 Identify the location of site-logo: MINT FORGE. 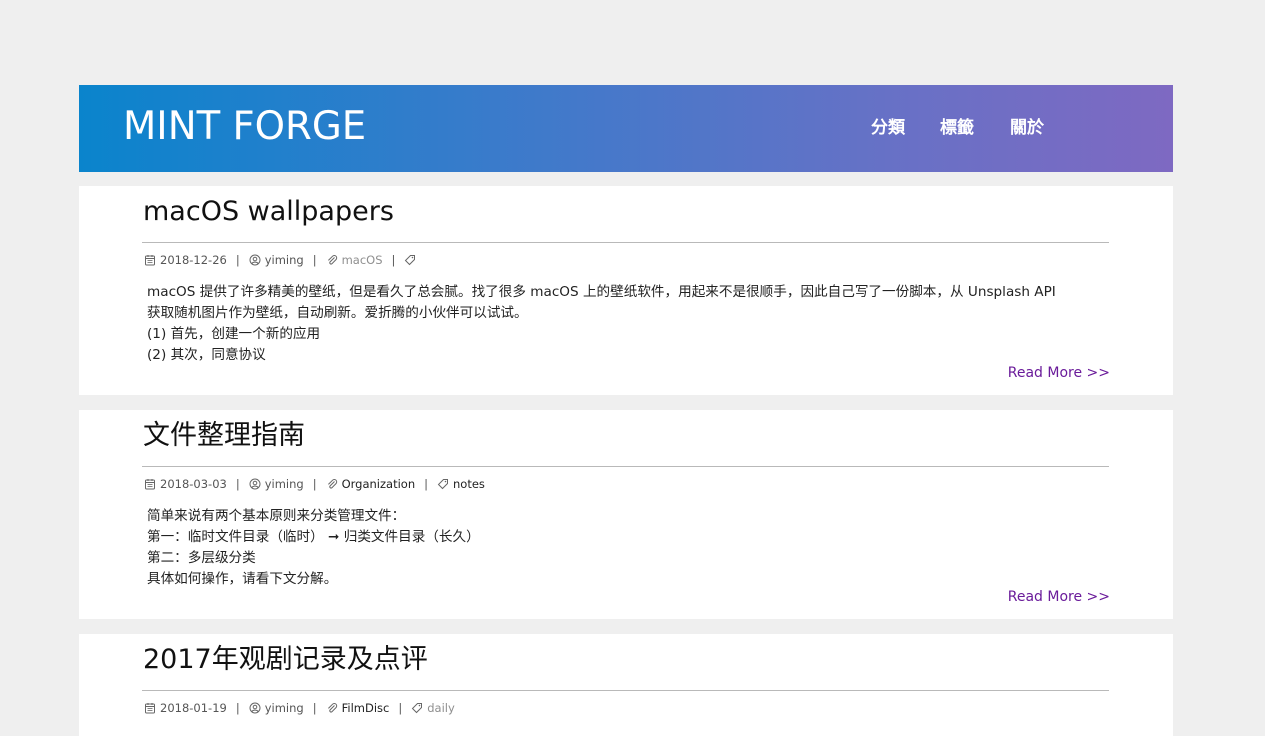
(244, 127).